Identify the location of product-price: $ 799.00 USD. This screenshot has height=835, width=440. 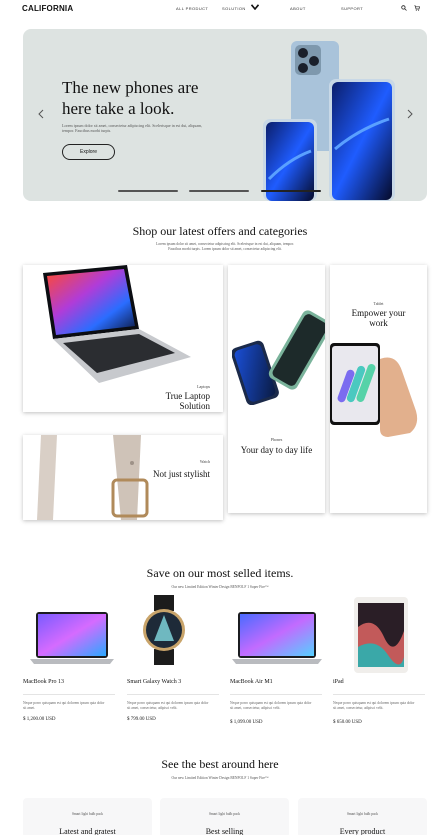
(141, 719).